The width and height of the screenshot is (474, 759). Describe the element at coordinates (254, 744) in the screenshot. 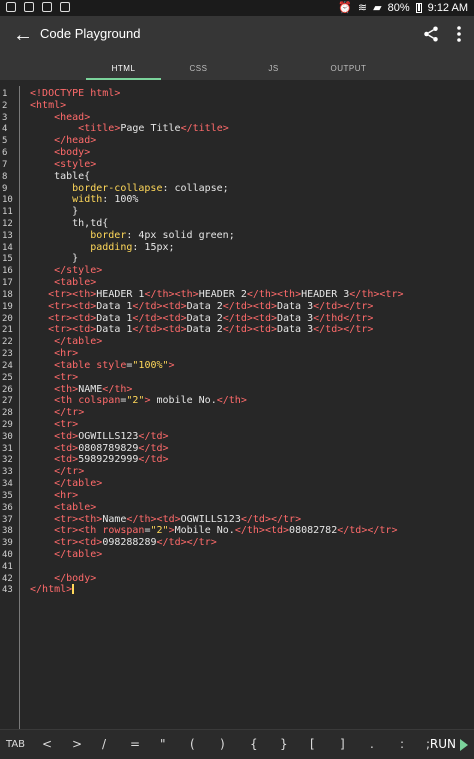

I see `key-open-brace: {` at that location.